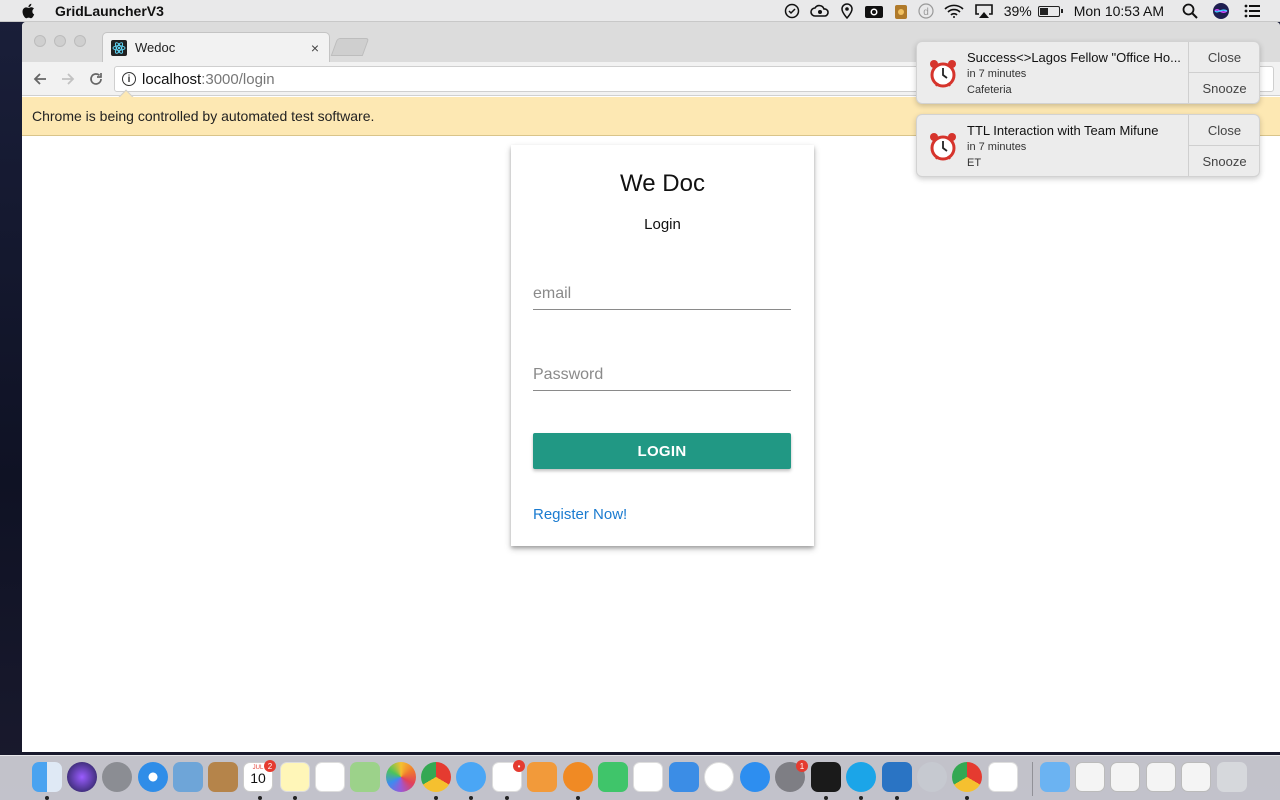 This screenshot has width=1280, height=800. Describe the element at coordinates (662, 345) in the screenshot. I see `login-card: We Doc Login LOGIN Register Now!` at that location.